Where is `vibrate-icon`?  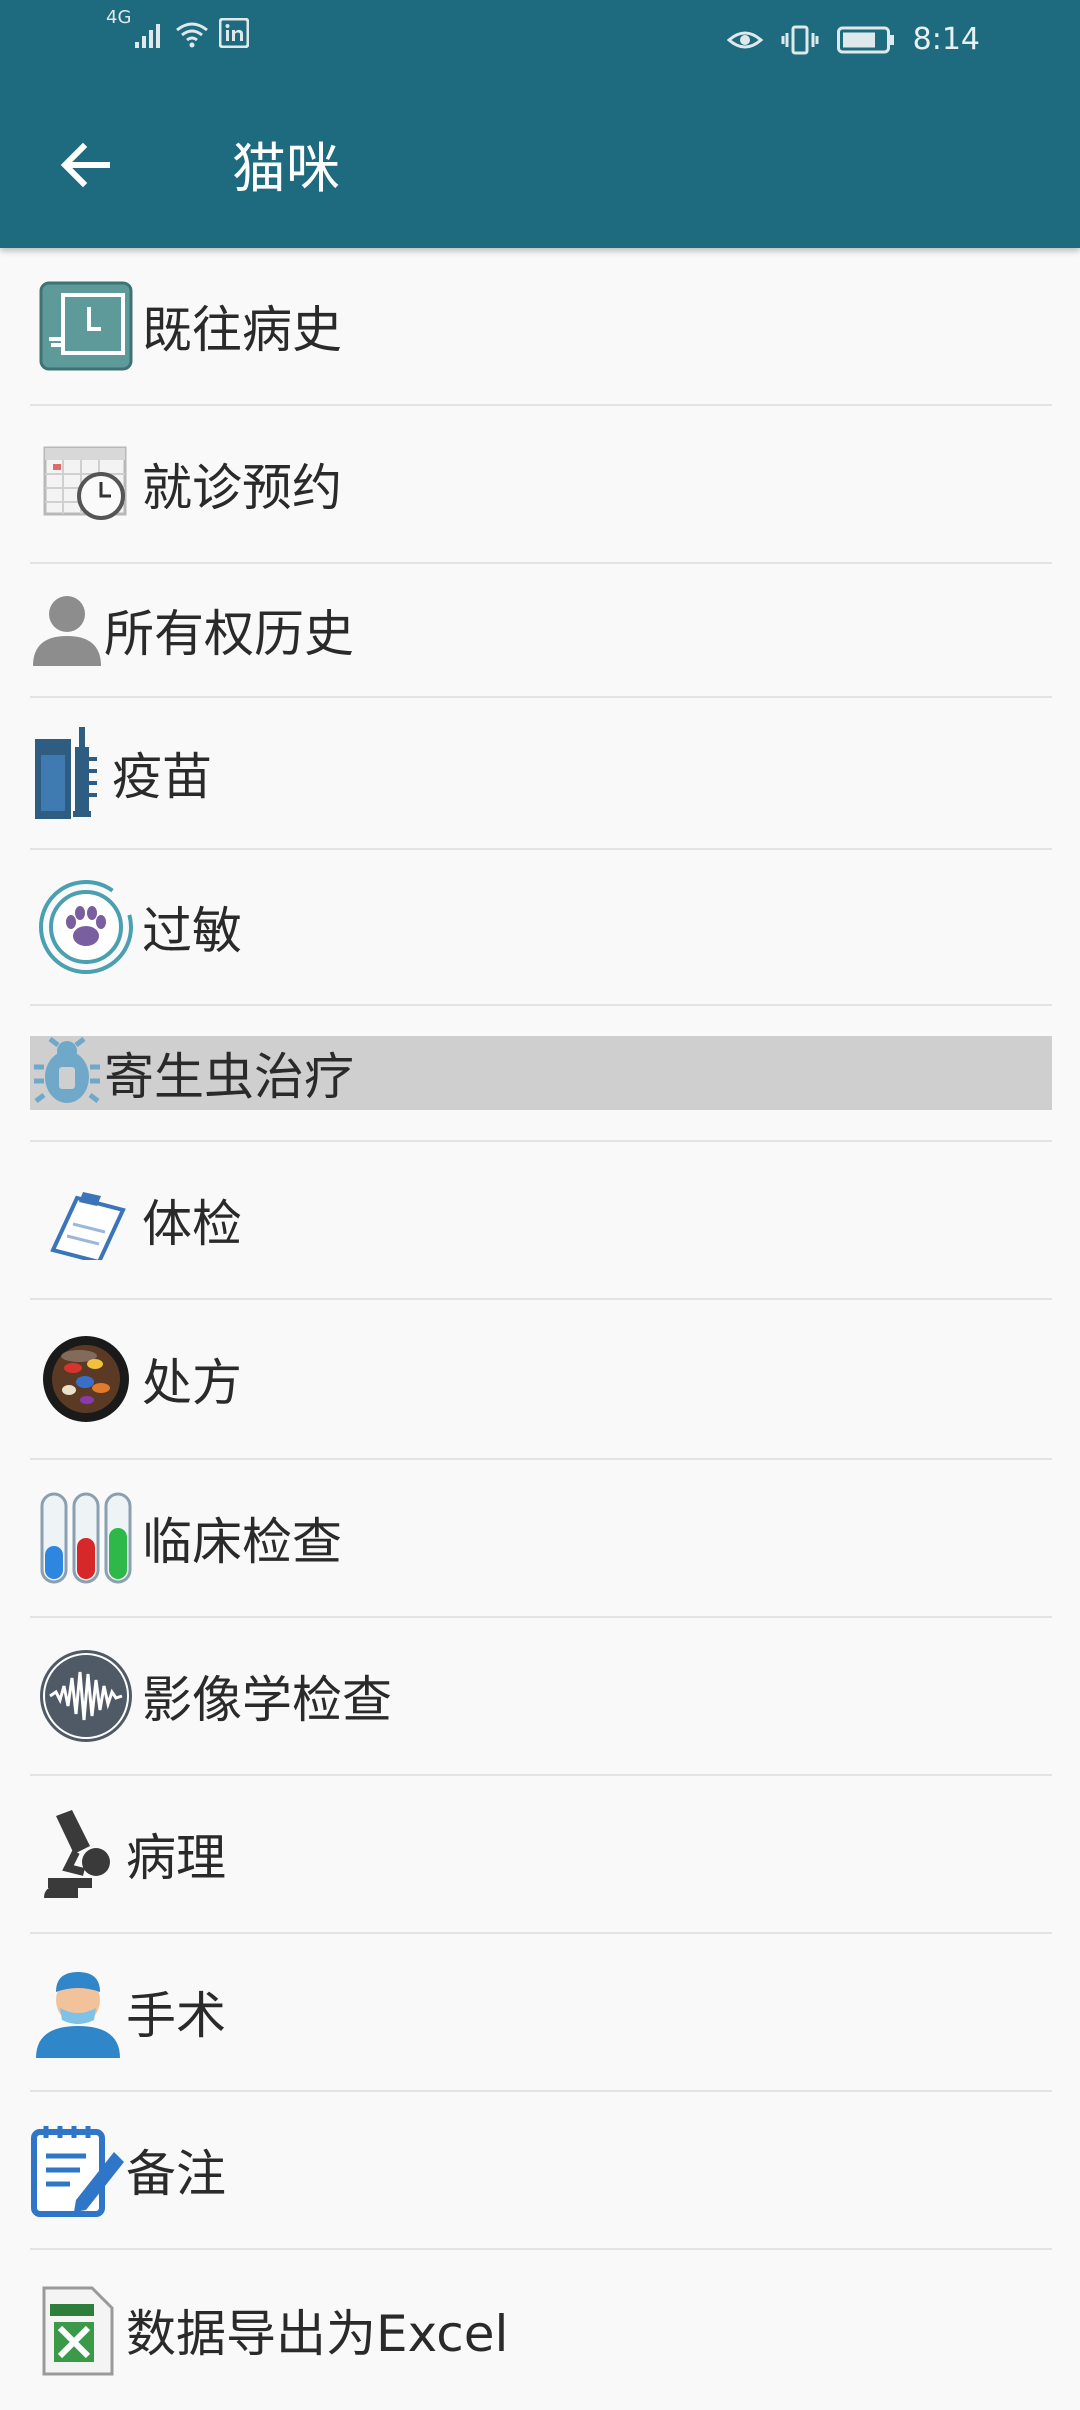 vibrate-icon is located at coordinates (800, 39).